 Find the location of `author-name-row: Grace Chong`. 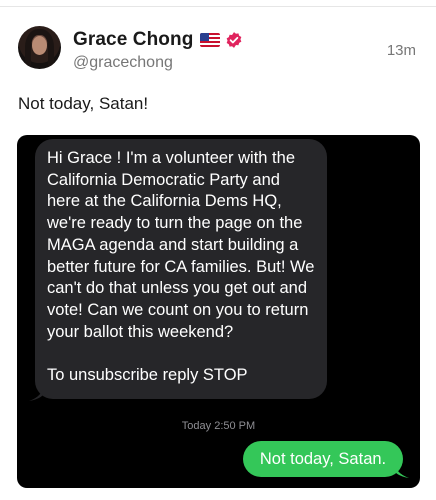

author-name-row: Grace Chong is located at coordinates (158, 40).